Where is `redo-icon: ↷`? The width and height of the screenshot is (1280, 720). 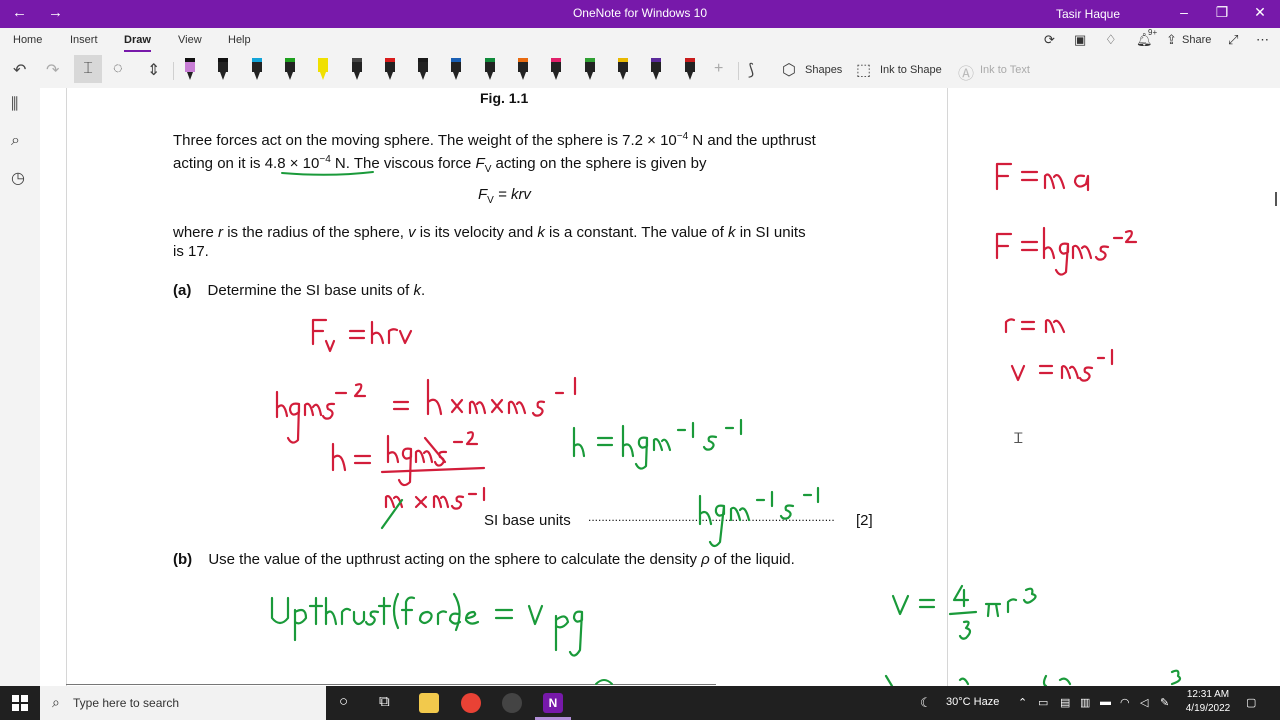 redo-icon: ↷ is located at coordinates (52, 70).